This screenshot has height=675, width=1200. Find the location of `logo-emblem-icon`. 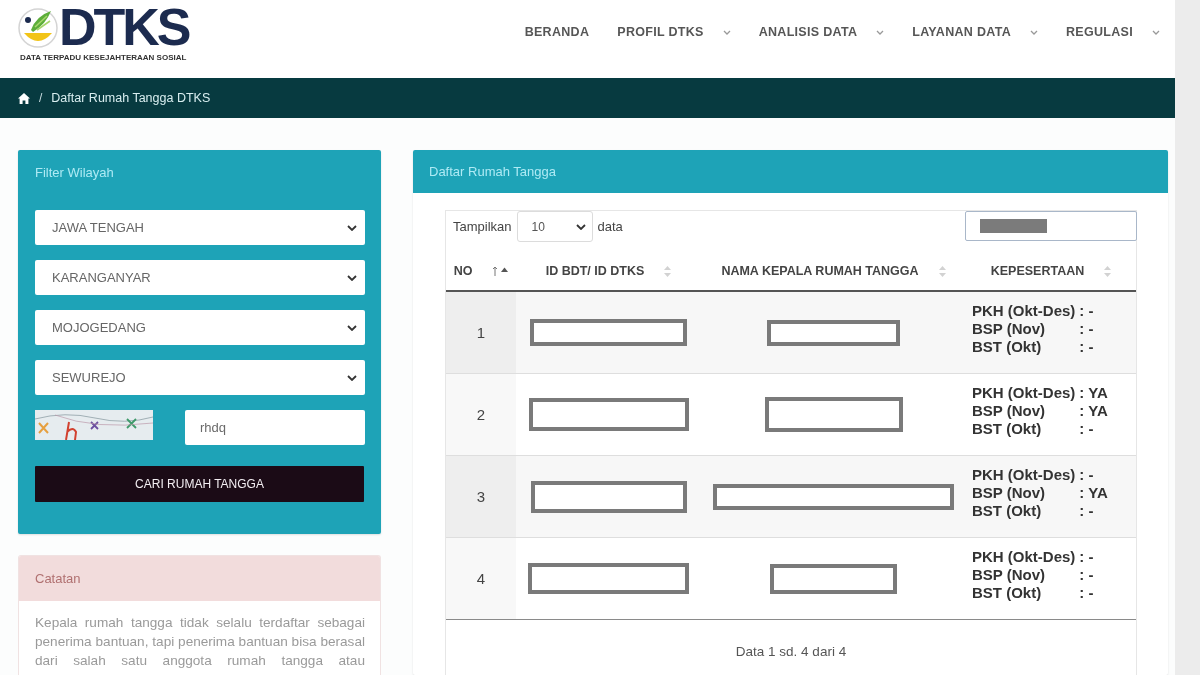

logo-emblem-icon is located at coordinates (38, 28).